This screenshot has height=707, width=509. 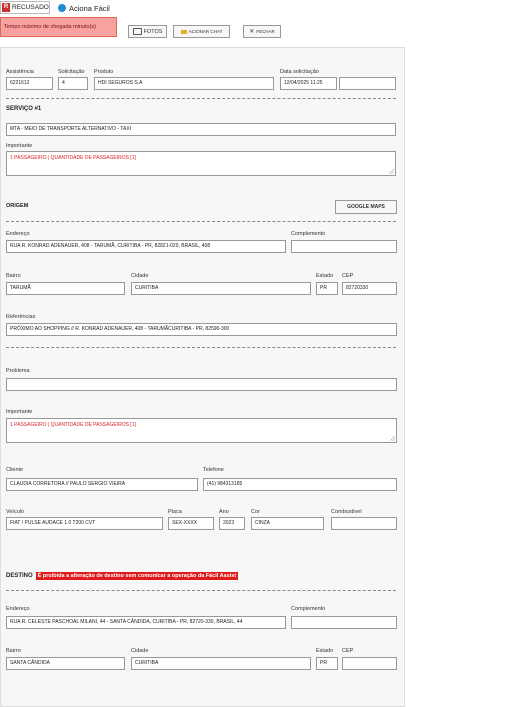 What do you see at coordinates (344, 246) in the screenshot?
I see `origem-complemento-field` at bounding box center [344, 246].